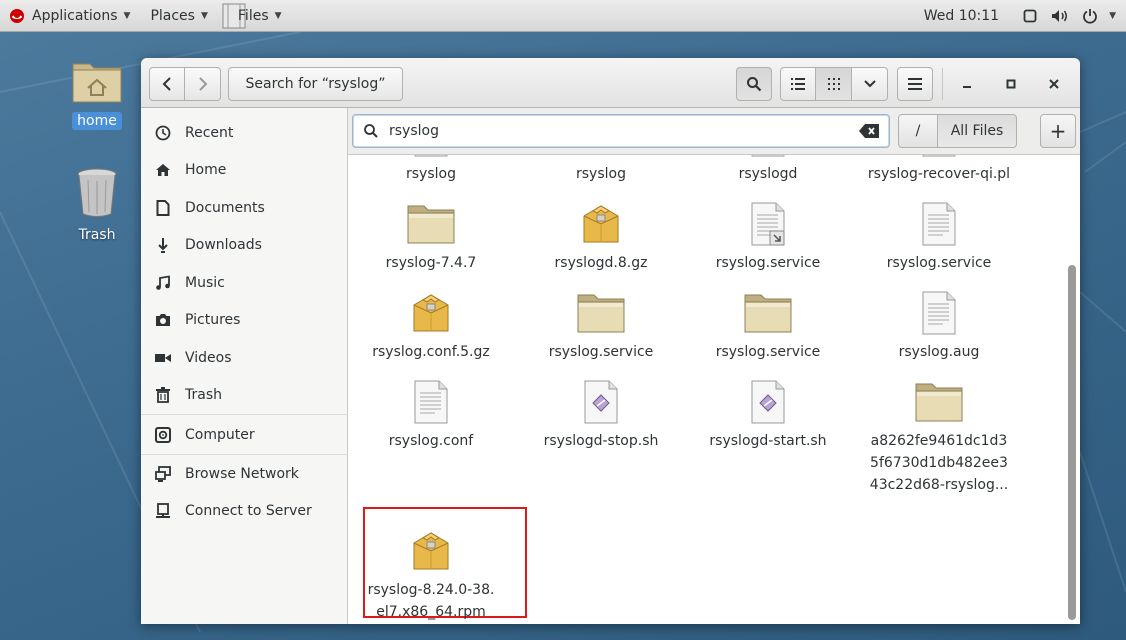 This screenshot has width=1126, height=640. I want to click on applications-label: Applications, so click(75, 15).